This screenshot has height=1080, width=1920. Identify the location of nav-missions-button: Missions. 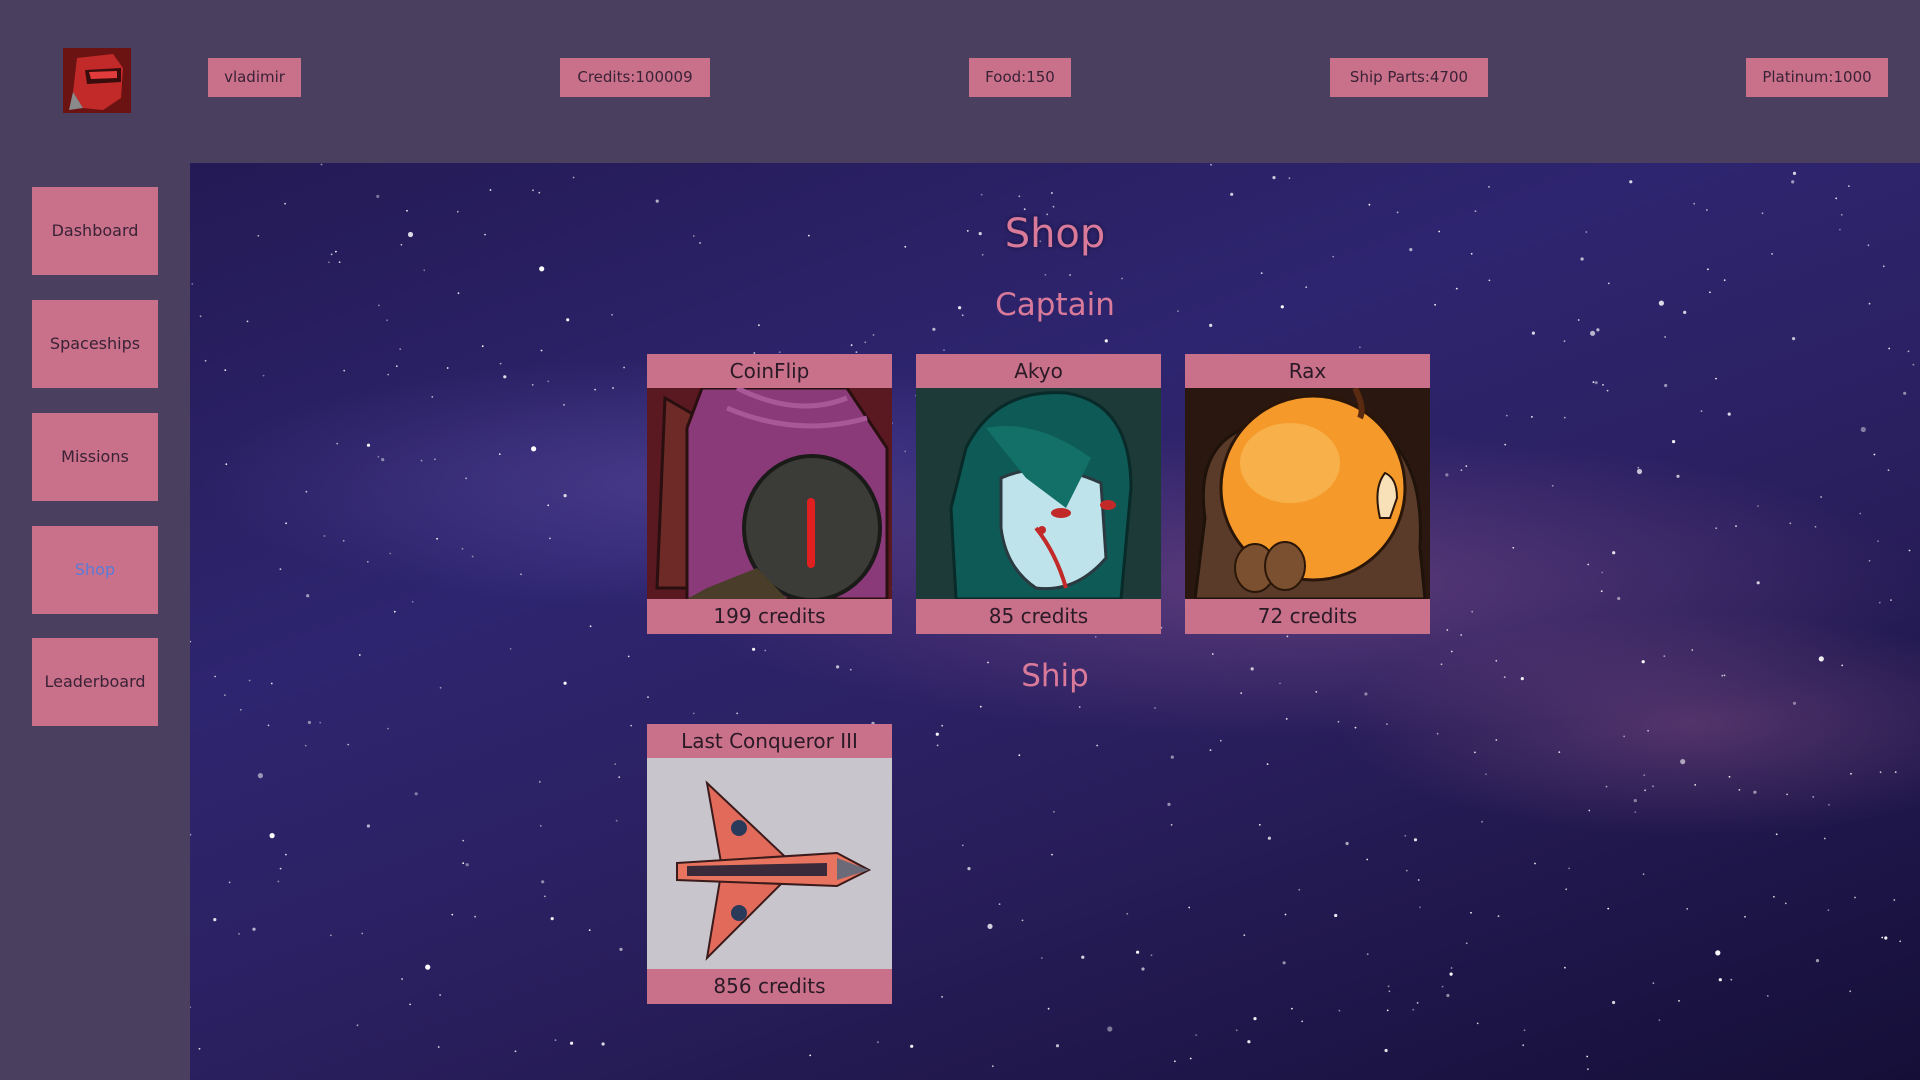
(95, 457).